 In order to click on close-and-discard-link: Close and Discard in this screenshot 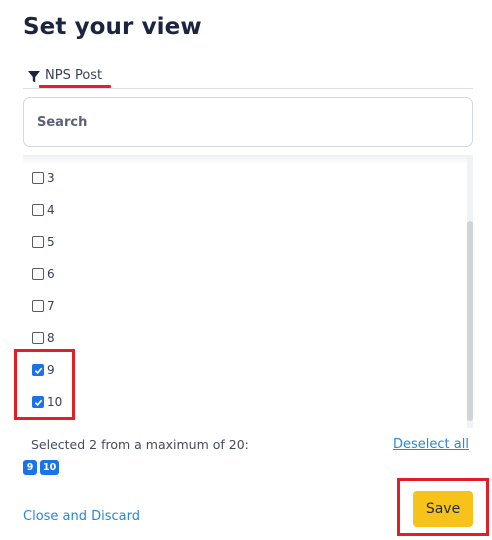, I will do `click(81, 516)`.